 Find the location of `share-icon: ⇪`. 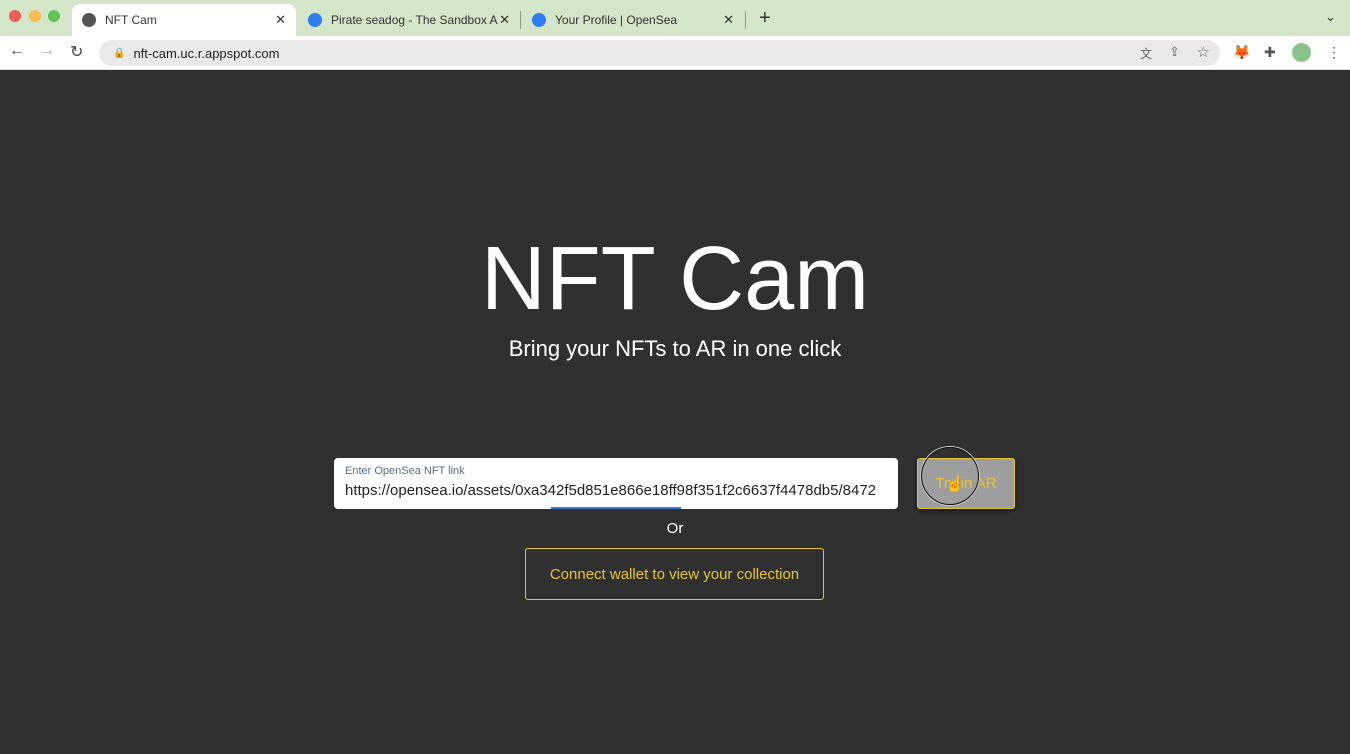

share-icon: ⇪ is located at coordinates (1174, 52).